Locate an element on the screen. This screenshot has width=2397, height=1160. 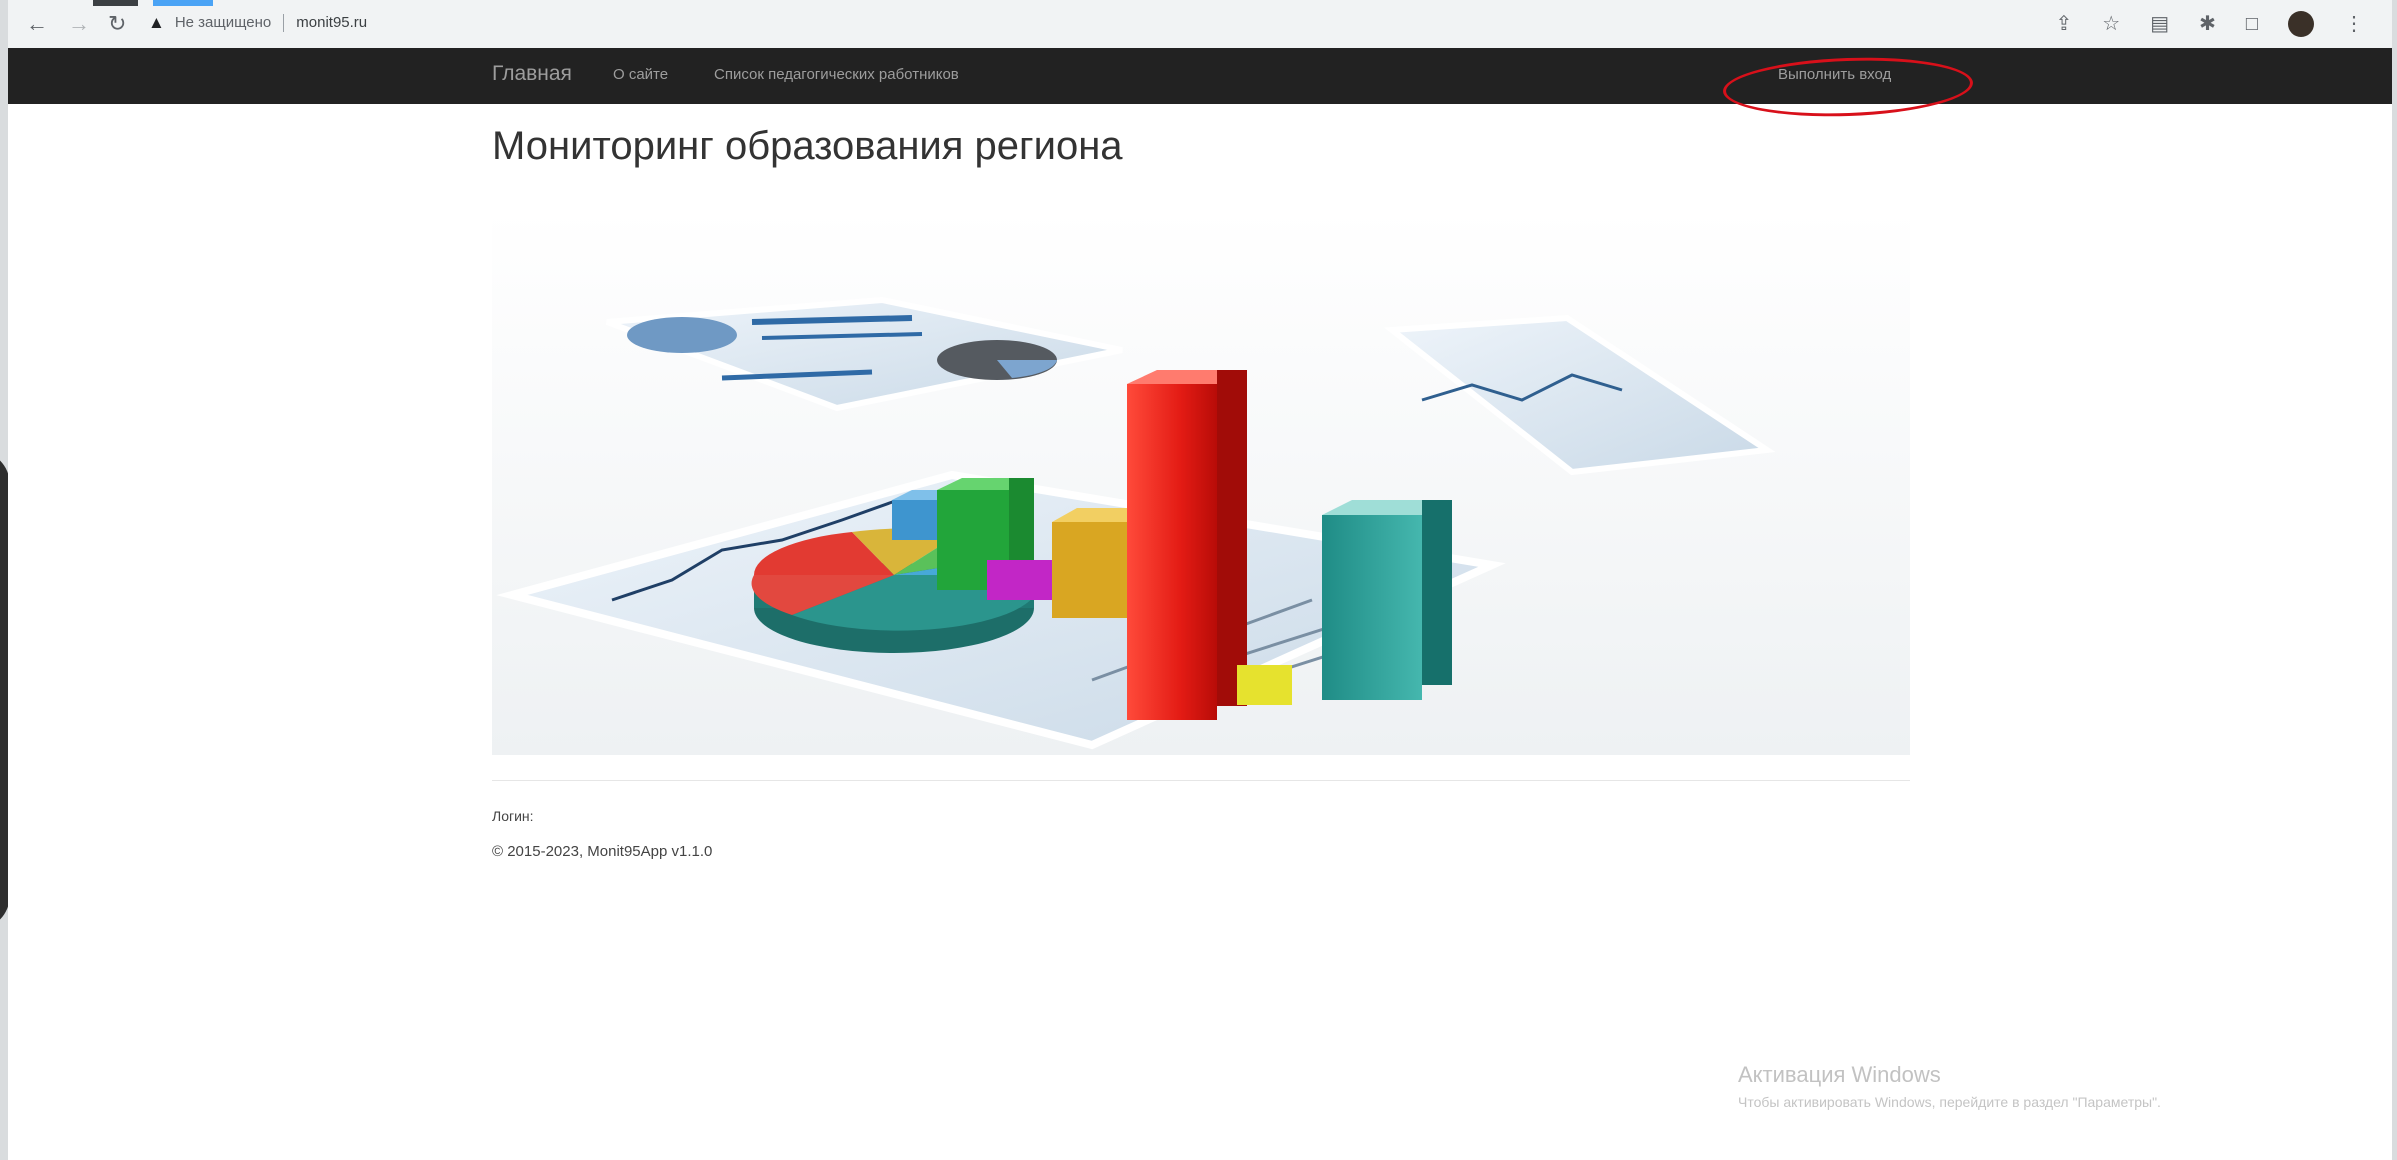
browser-actions: ⇪ ☆ ▤ ✱ □ ⋮ is located at coordinates (2210, 24).